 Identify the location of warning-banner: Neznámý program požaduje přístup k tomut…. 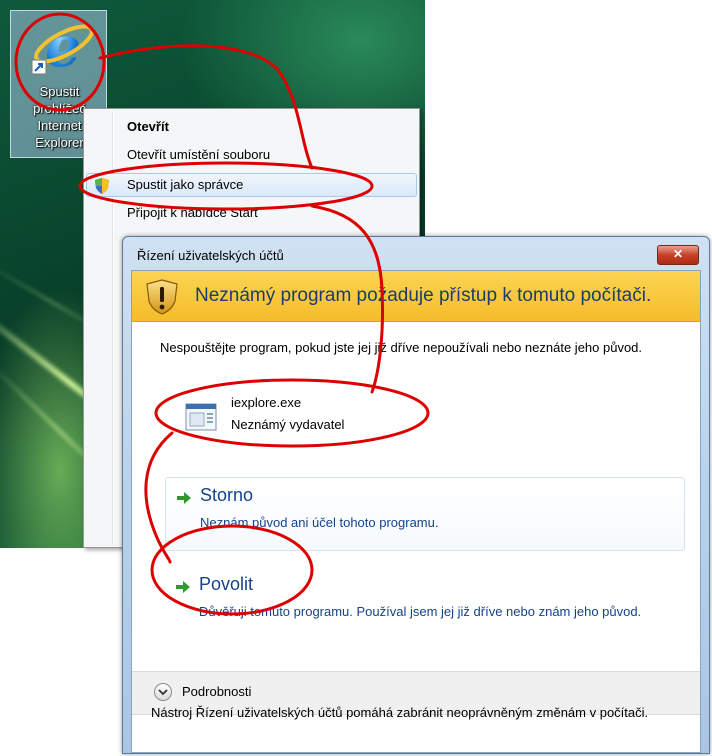
(416, 296).